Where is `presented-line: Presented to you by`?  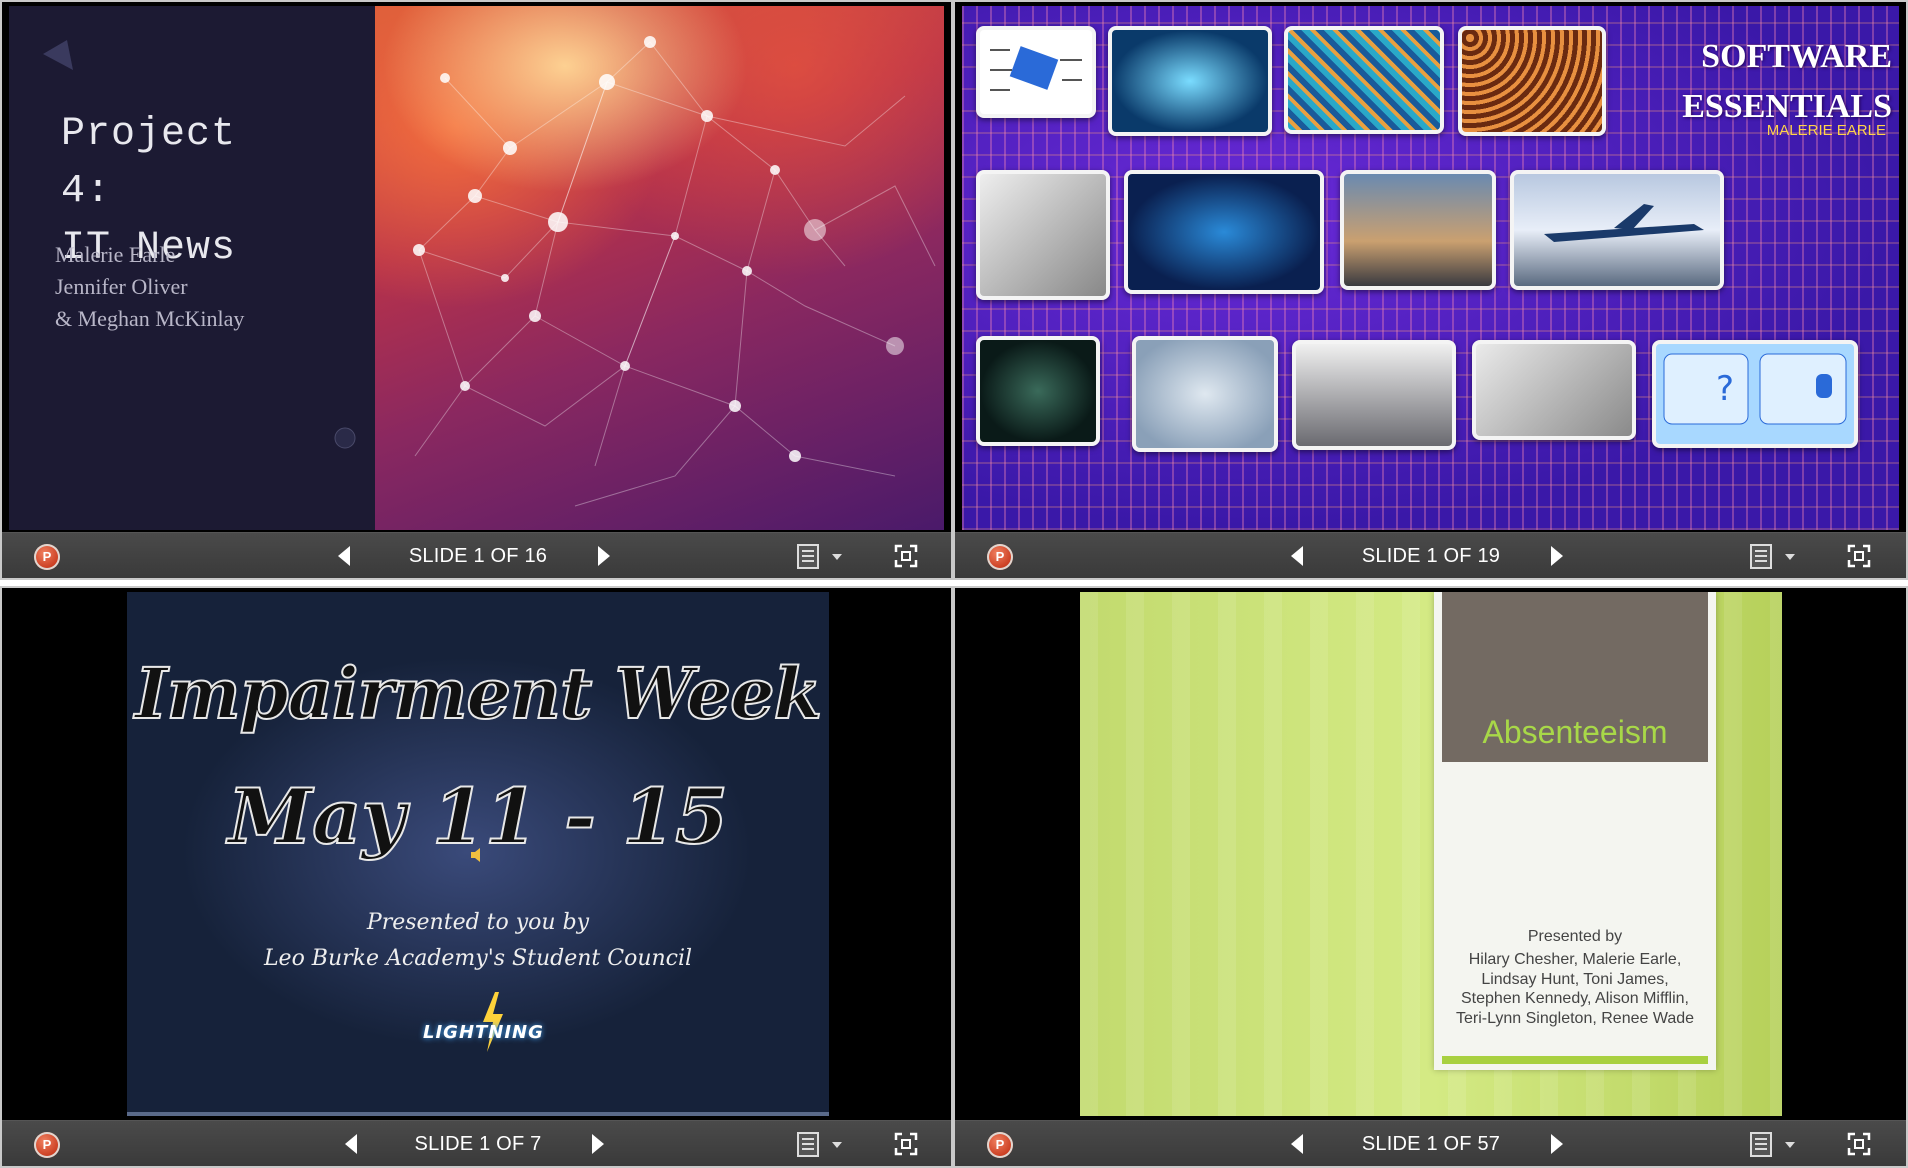
presented-line: Presented to you by is located at coordinates (478, 922).